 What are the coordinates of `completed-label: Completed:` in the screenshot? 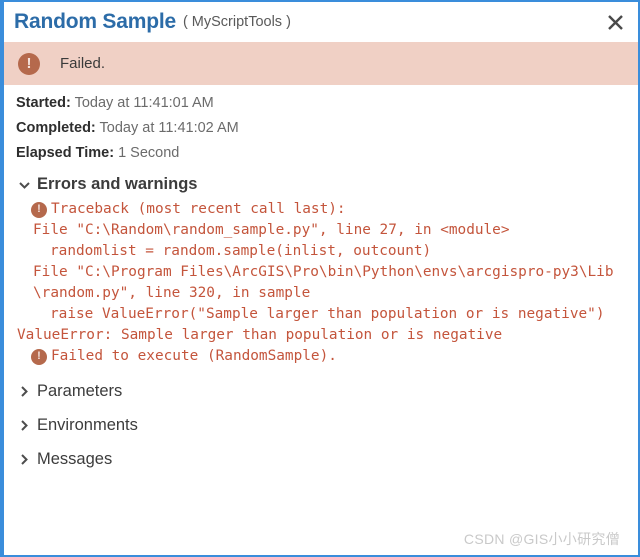 It's located at (56, 128).